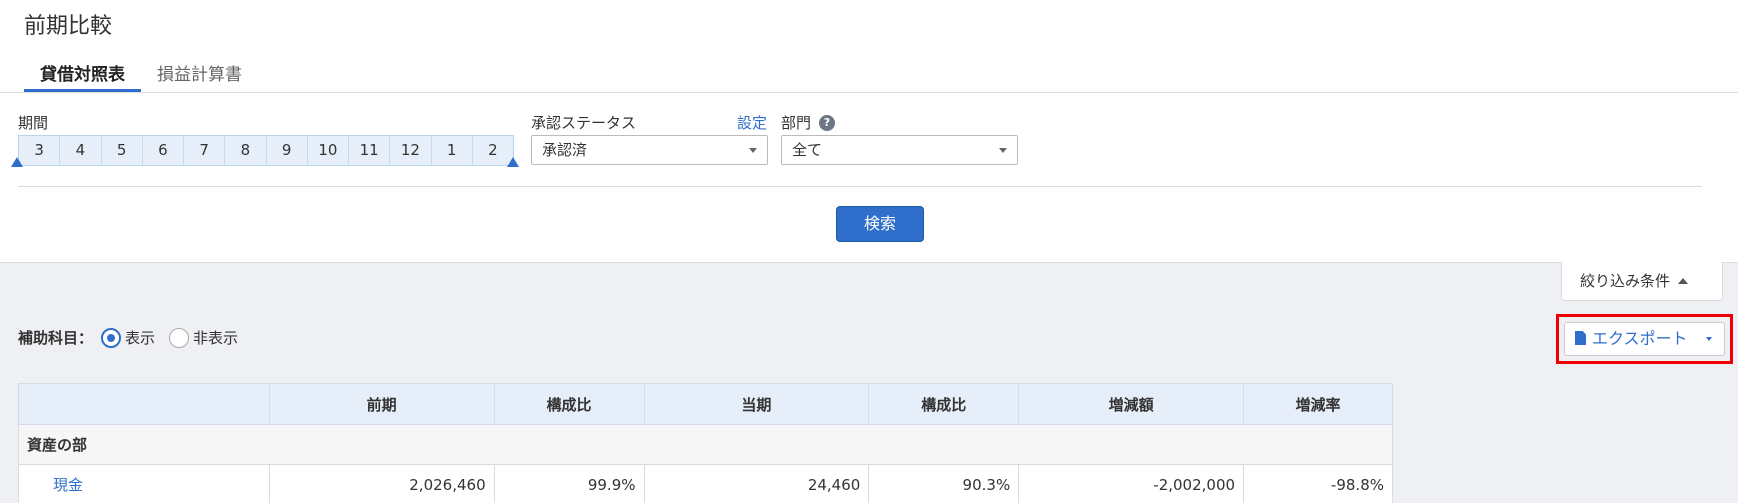 Image resolution: width=1738 pixels, height=503 pixels. Describe the element at coordinates (756, 483) in the screenshot. I see `cell-curr: 24,460` at that location.